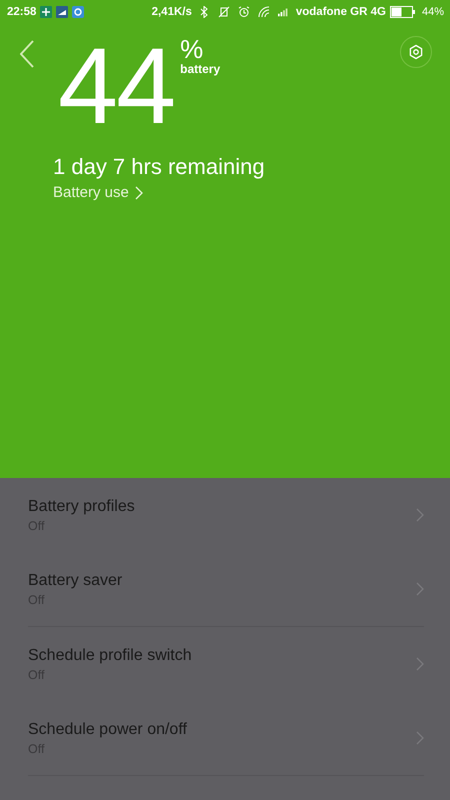 The height and width of the screenshot is (800, 450). I want to click on vibrate-off-icon, so click(224, 12).